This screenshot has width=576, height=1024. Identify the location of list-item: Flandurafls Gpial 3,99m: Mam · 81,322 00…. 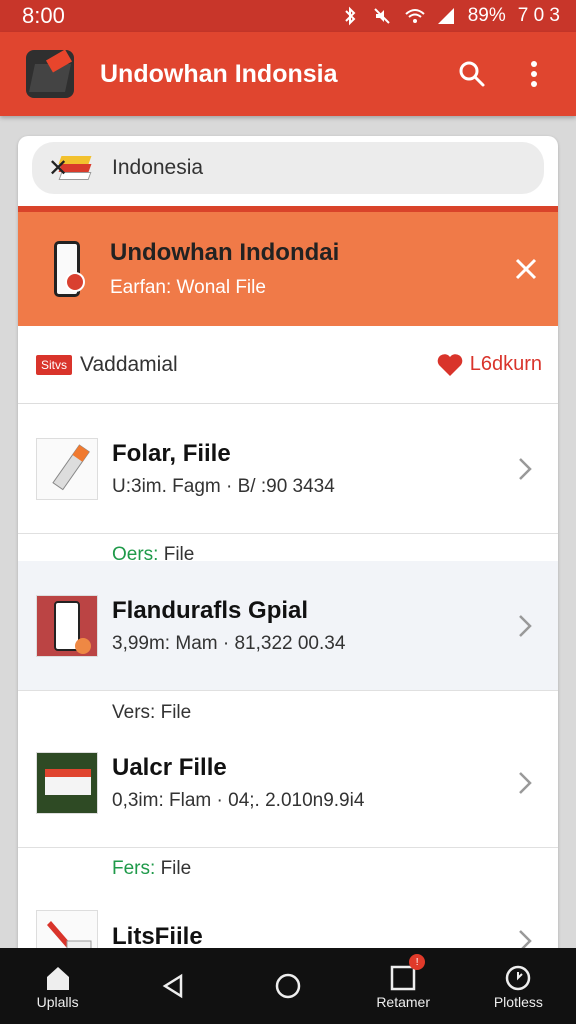
(288, 626).